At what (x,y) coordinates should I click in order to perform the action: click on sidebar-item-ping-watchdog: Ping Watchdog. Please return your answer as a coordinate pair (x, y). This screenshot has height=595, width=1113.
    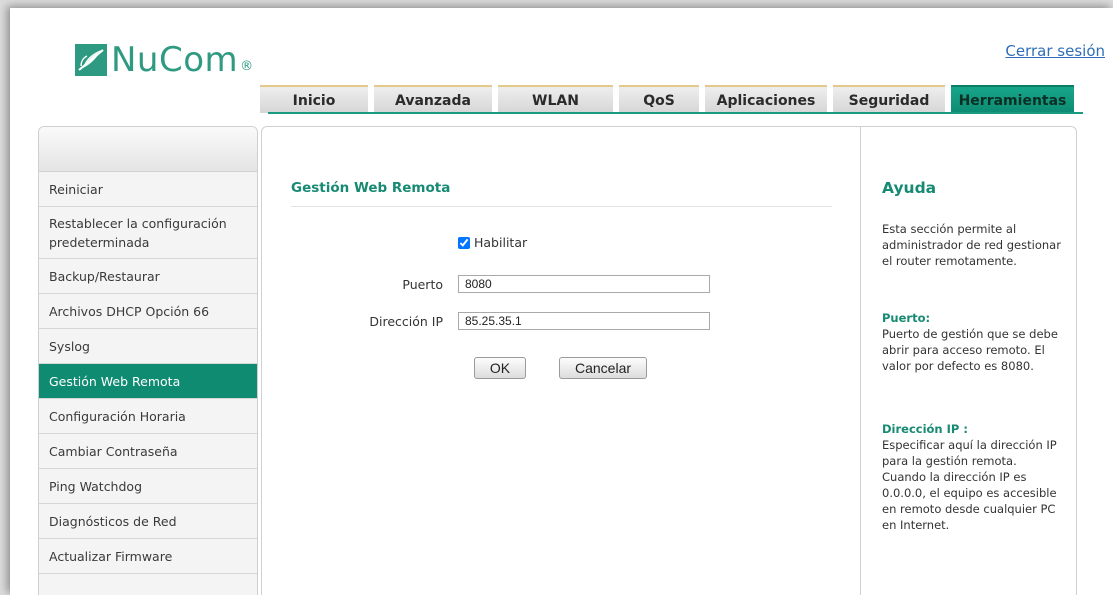
    Looking at the image, I should click on (148, 486).